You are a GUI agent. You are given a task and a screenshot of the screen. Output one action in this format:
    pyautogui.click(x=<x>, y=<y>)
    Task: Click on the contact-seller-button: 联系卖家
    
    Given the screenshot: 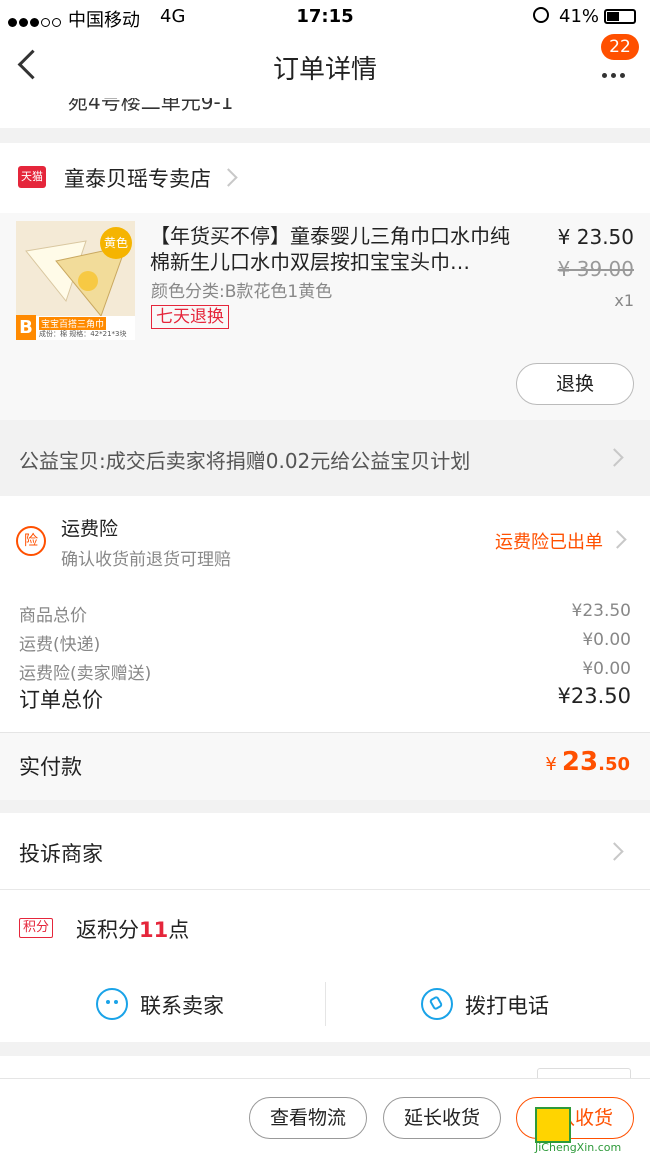 What is the action you would take?
    pyautogui.click(x=182, y=1005)
    